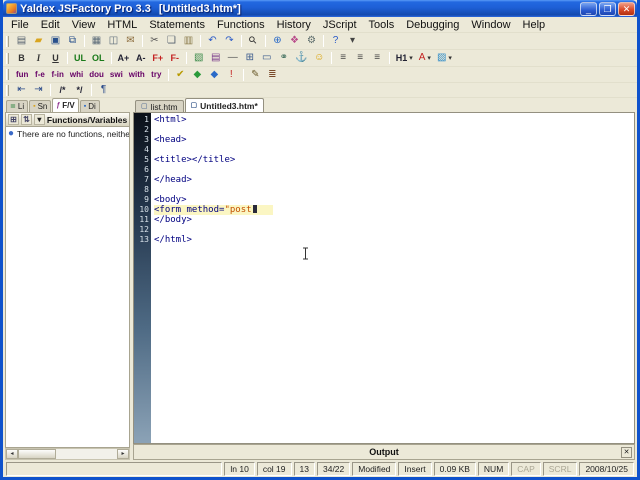  Describe the element at coordinates (394, 210) in the screenshot. I see `code-line-10: <form method="post` at that location.